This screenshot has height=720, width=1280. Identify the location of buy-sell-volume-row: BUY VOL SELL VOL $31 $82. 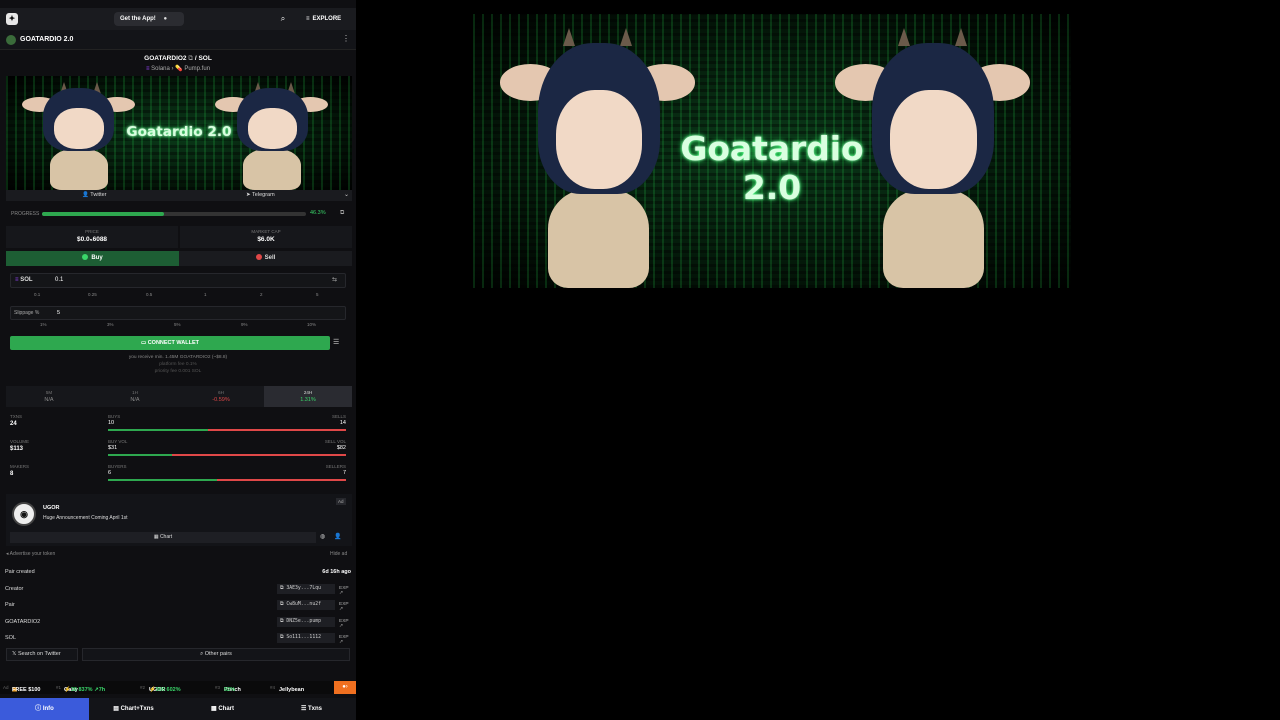
(226, 450).